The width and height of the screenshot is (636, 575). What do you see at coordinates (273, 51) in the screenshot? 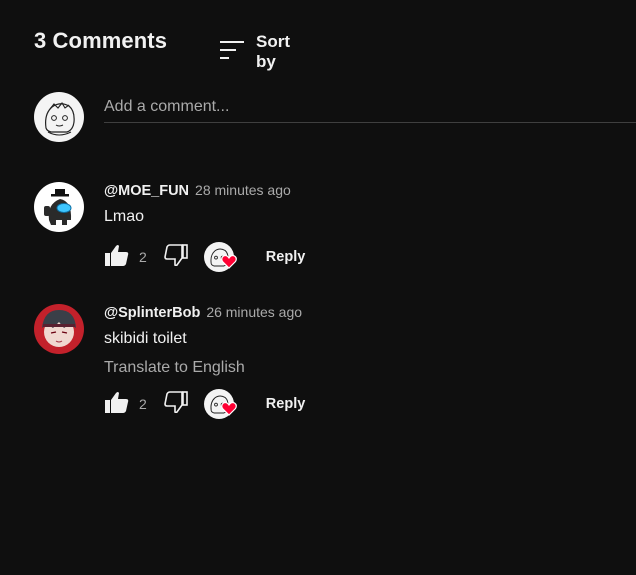
I see `sort-label: Sort by` at bounding box center [273, 51].